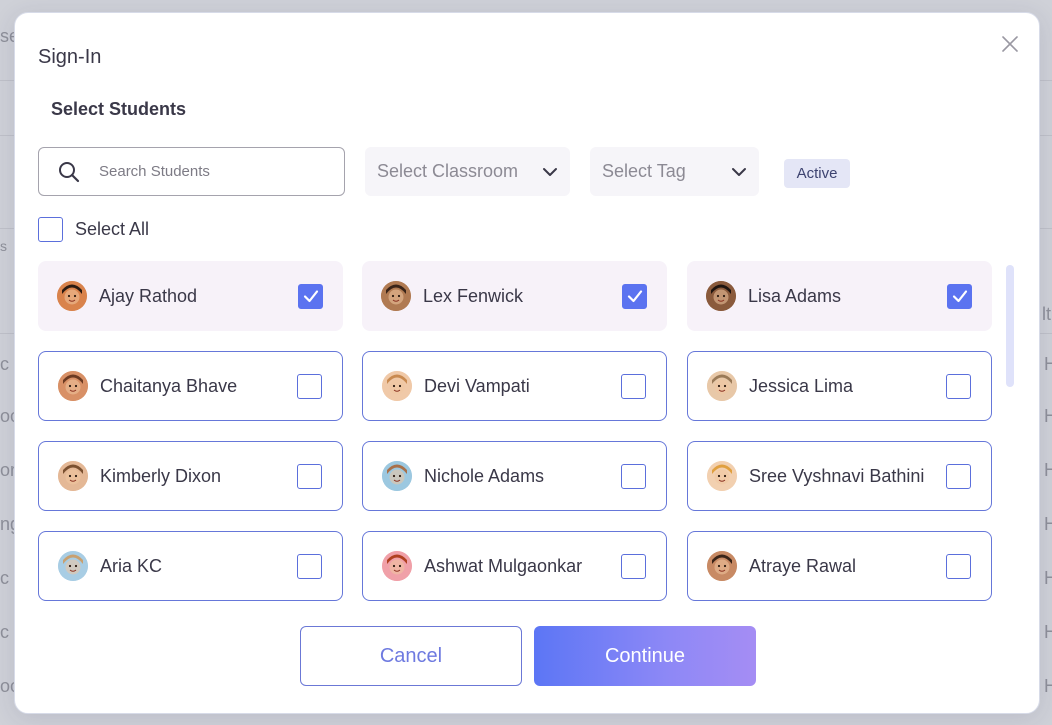  I want to click on background-text: lt, so click(1046, 314).